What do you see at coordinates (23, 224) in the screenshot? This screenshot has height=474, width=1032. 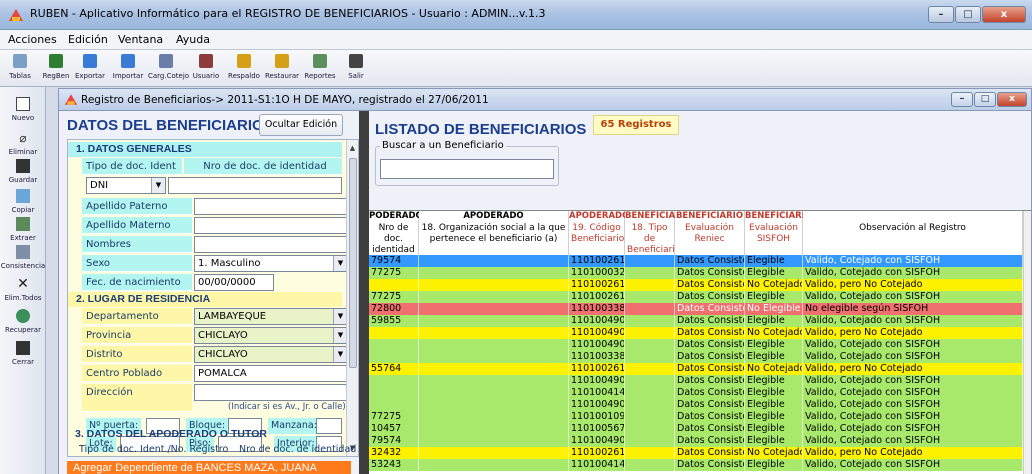 I see `extract-icon` at bounding box center [23, 224].